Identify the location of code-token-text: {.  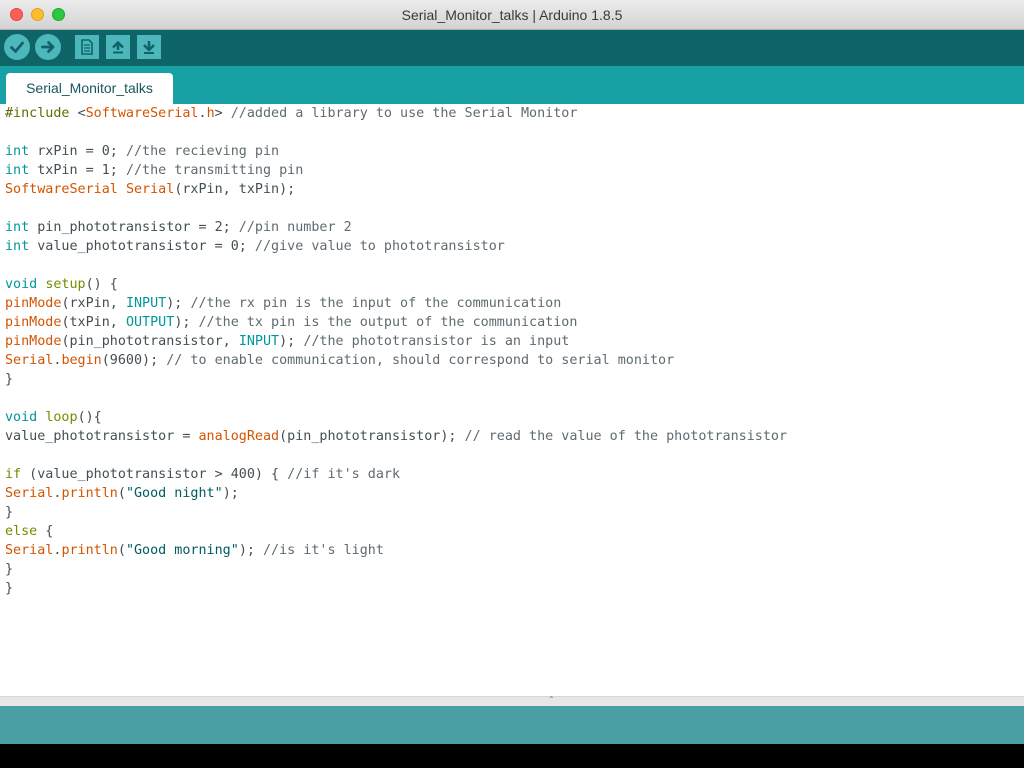
(45, 531).